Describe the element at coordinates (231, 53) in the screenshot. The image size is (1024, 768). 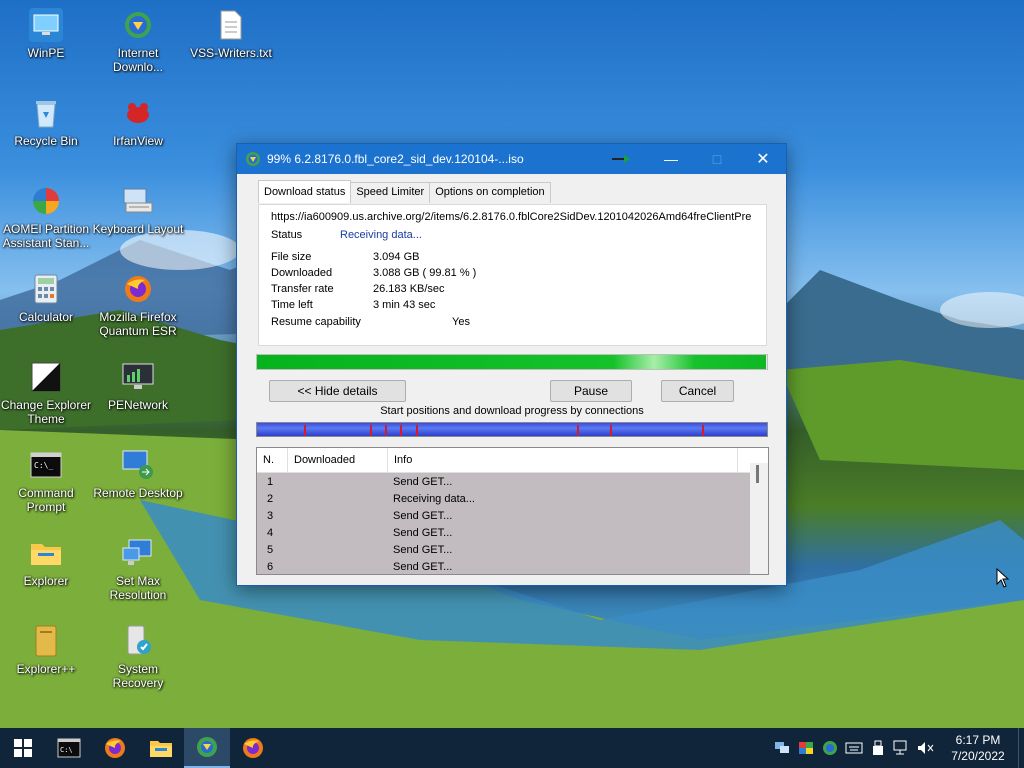
I see `desktop-icon-label: VSS-Writers.txt` at that location.